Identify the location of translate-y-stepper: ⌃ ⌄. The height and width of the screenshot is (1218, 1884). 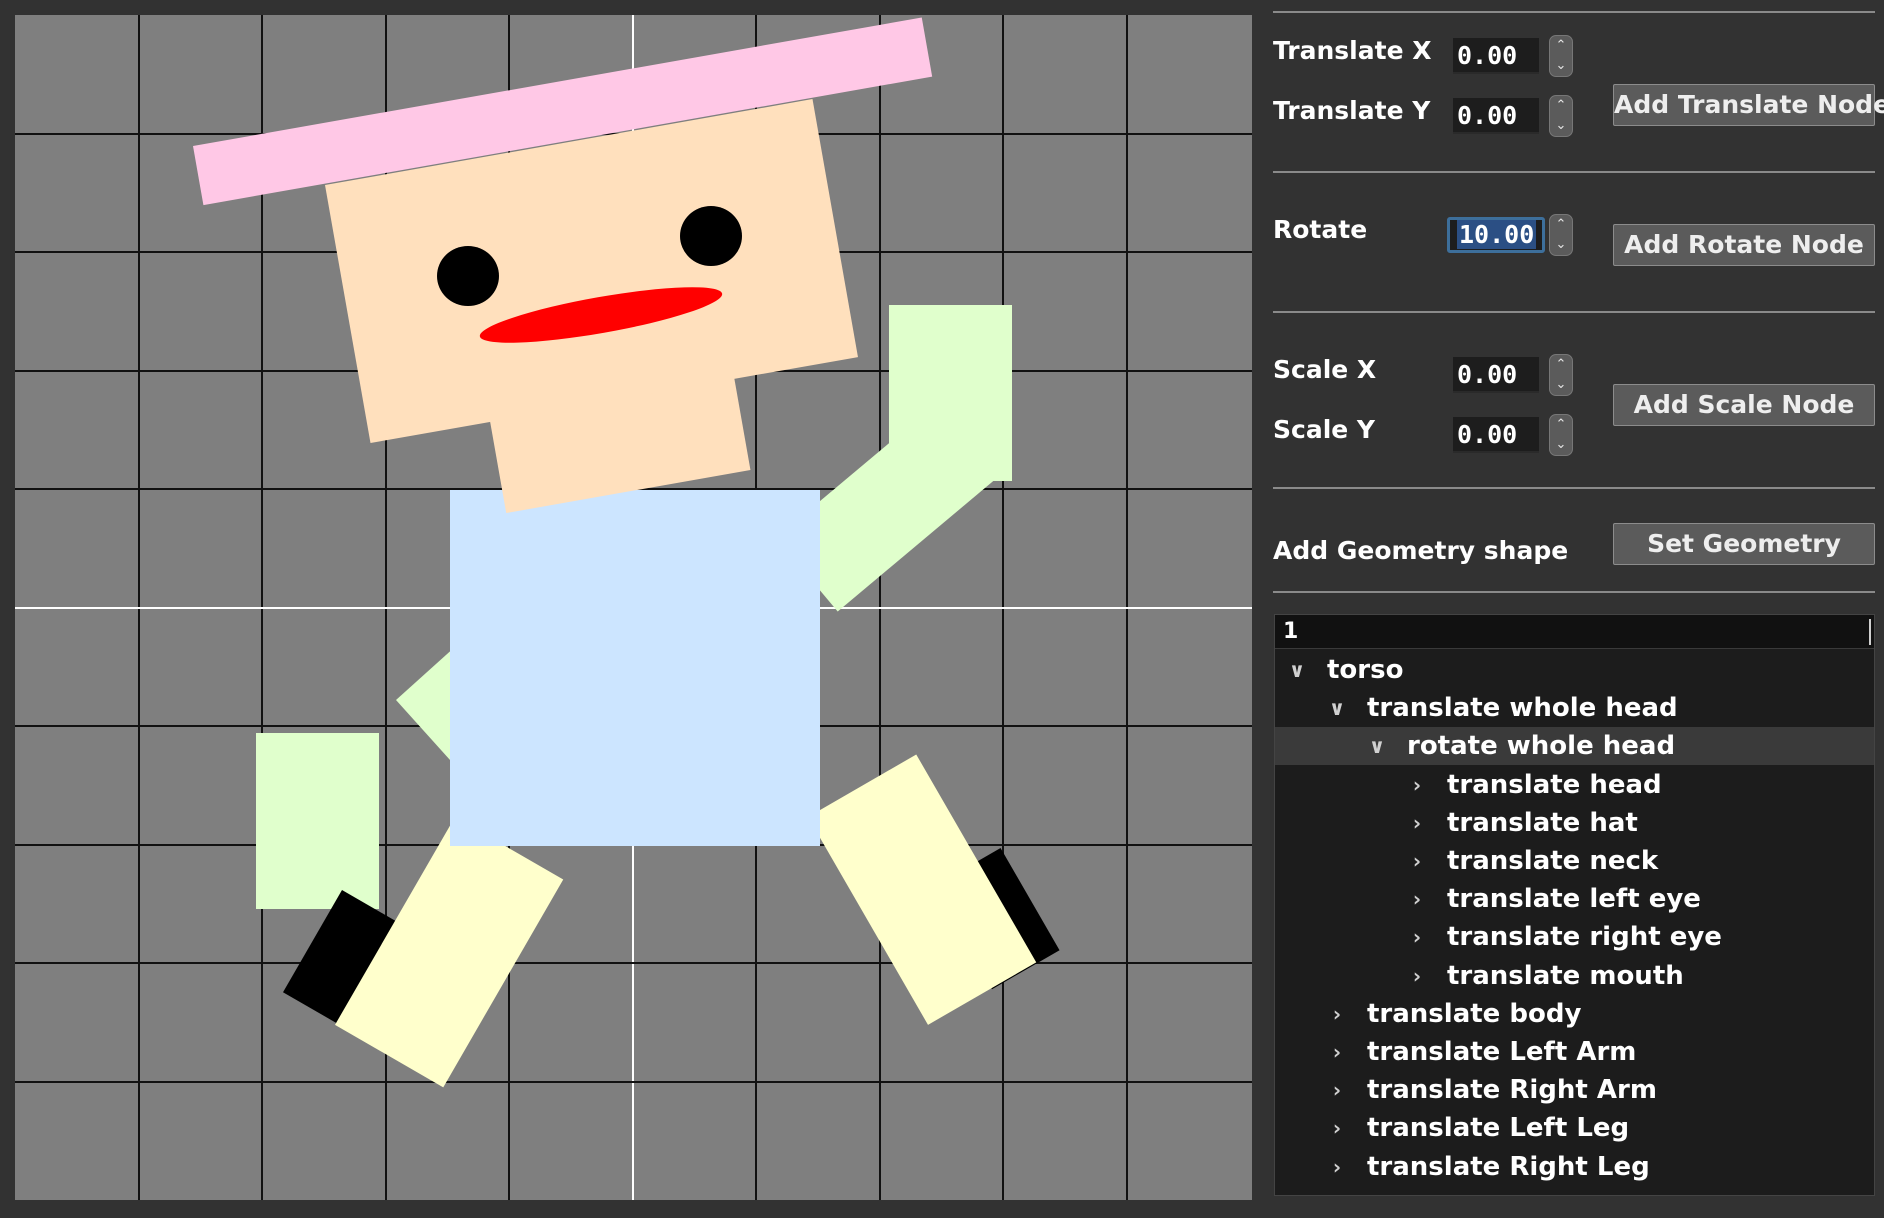
(1561, 116).